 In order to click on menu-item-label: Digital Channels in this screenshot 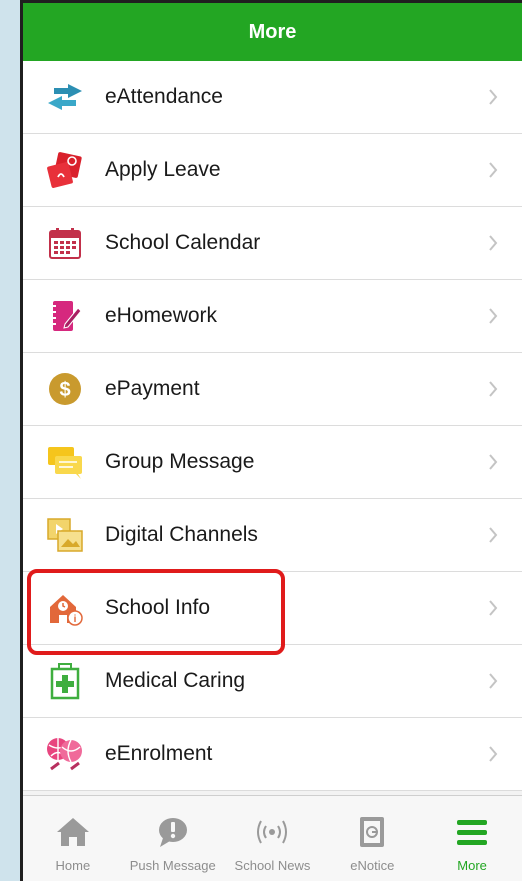, I will do `click(181, 534)`.